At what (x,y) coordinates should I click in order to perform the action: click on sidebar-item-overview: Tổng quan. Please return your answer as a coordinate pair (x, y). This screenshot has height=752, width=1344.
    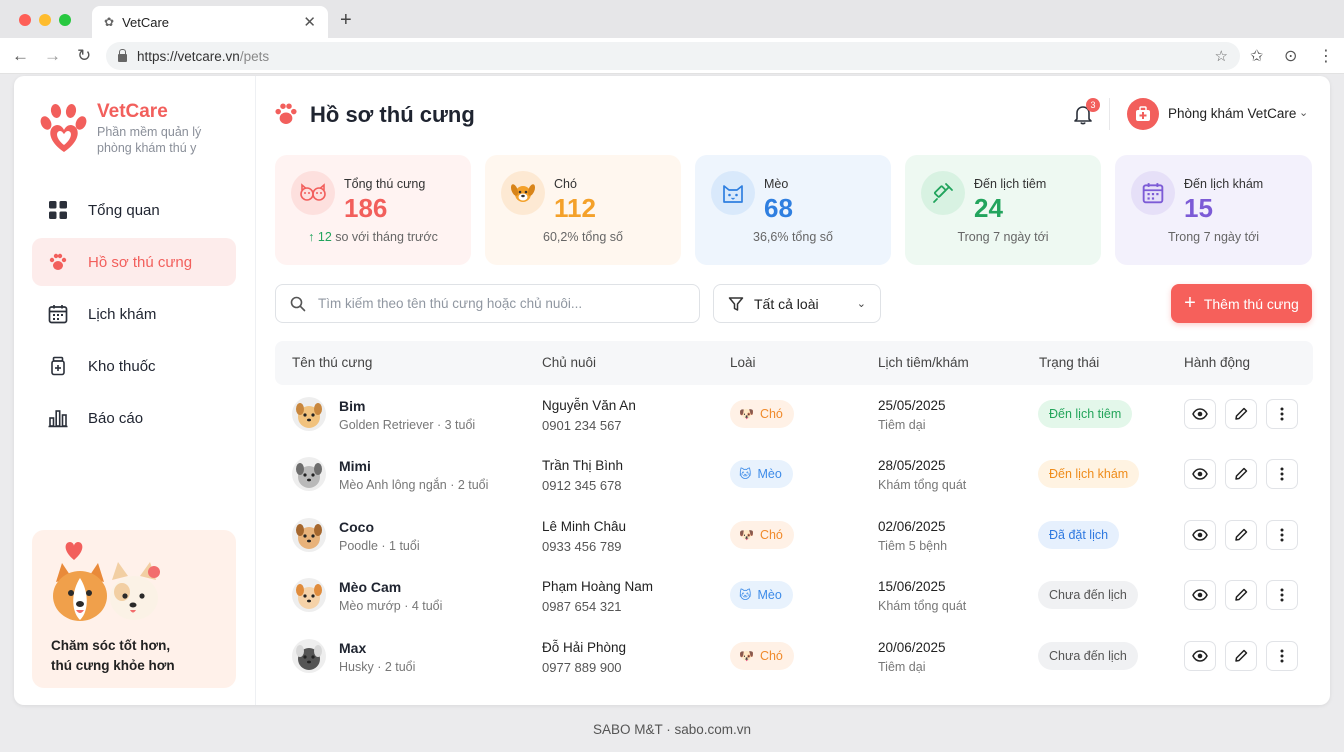
    Looking at the image, I should click on (134, 210).